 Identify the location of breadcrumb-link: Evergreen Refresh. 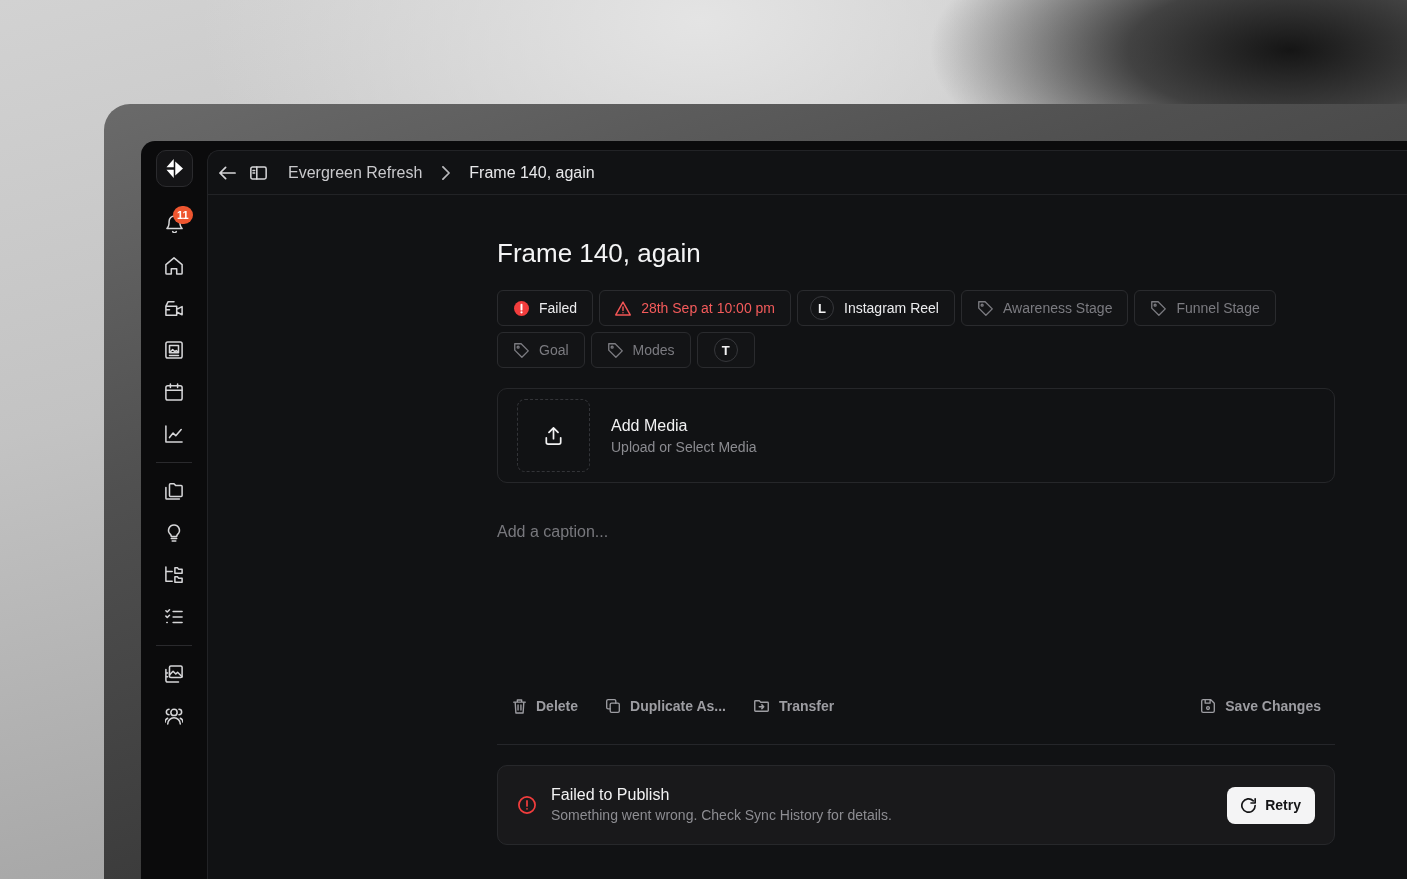
(355, 172).